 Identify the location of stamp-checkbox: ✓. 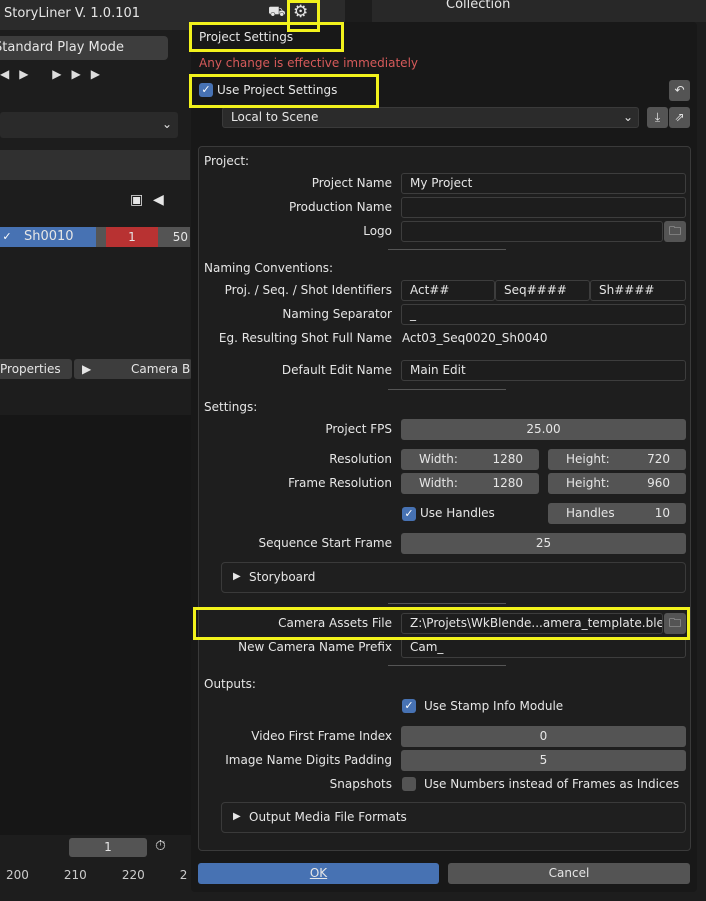
(409, 706).